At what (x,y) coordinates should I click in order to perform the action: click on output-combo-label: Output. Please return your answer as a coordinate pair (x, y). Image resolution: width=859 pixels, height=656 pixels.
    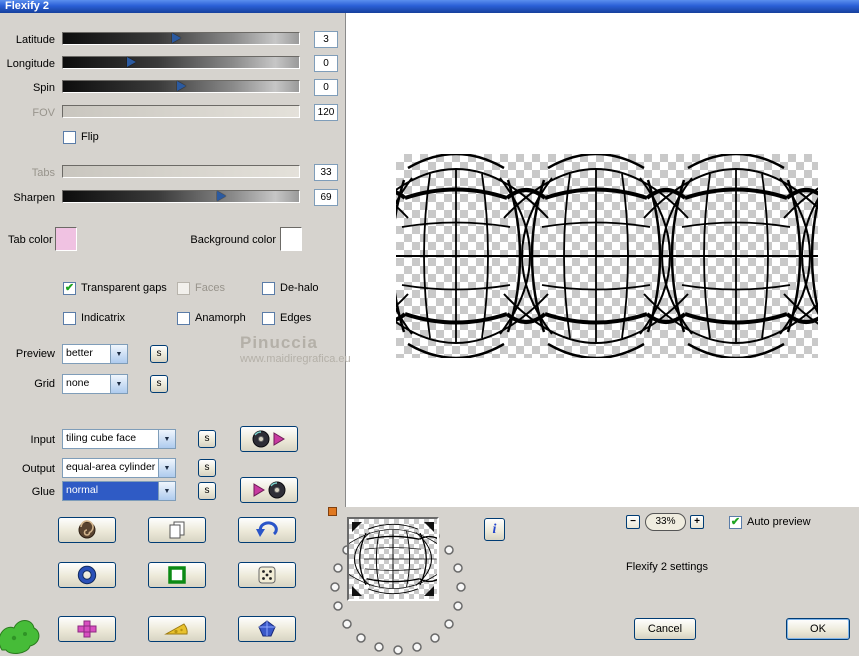
    Looking at the image, I should click on (38, 469).